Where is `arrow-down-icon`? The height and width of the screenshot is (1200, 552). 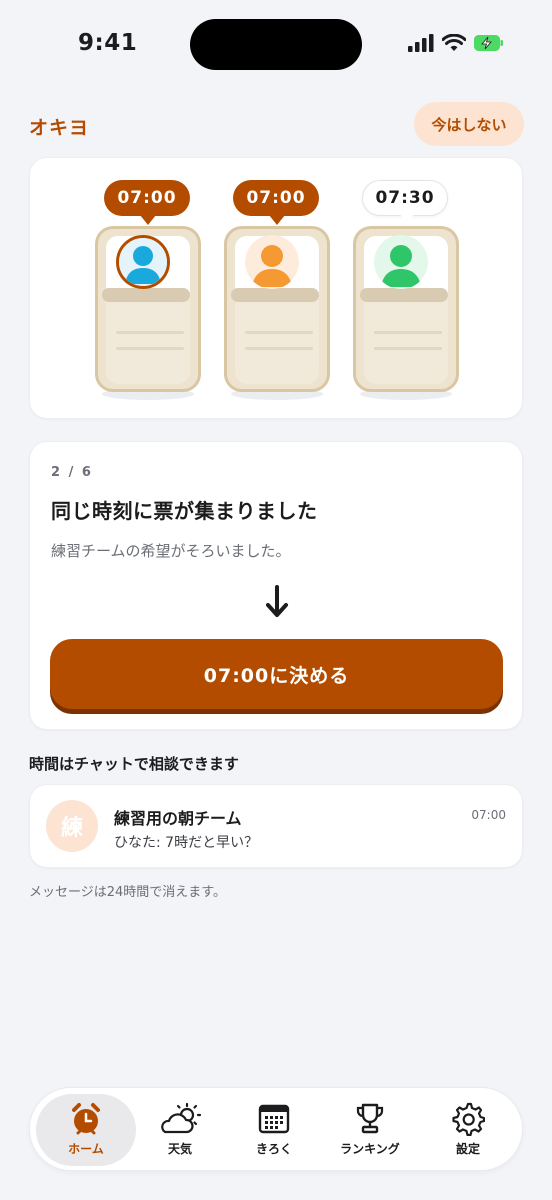 arrow-down-icon is located at coordinates (277, 601).